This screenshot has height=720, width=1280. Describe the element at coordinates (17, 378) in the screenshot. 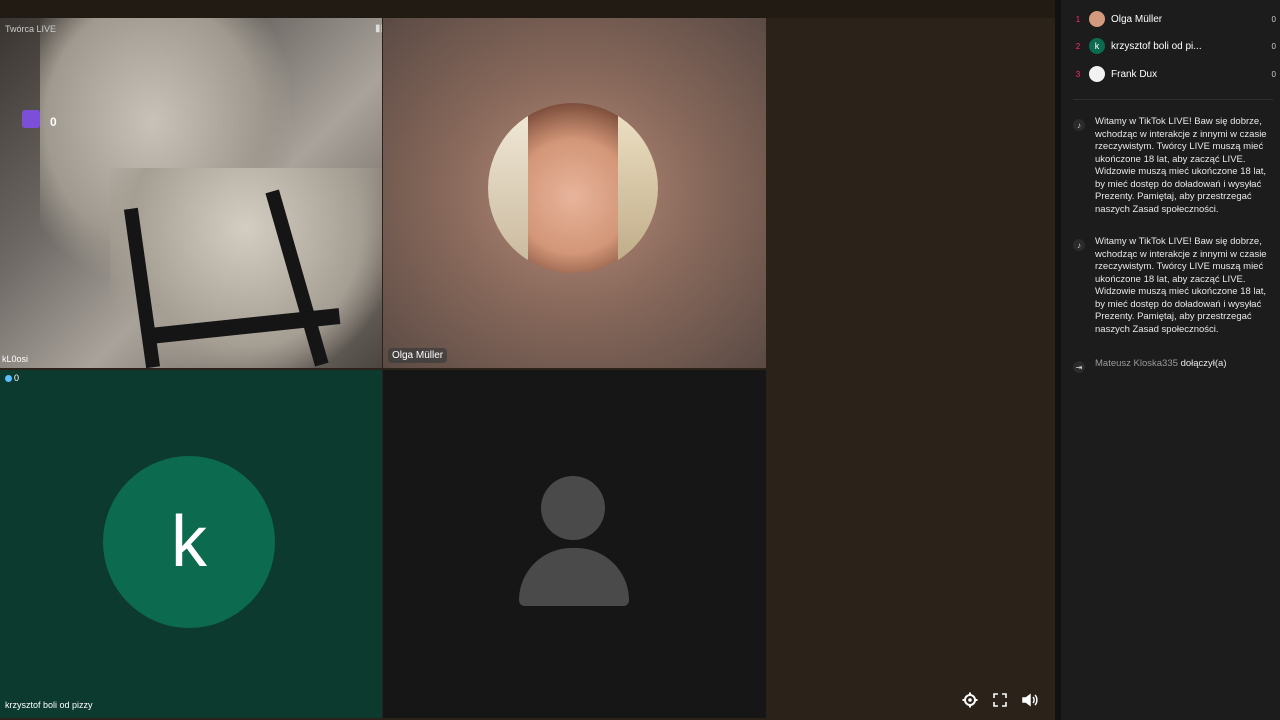

I see `guest-badge-count: 0` at that location.